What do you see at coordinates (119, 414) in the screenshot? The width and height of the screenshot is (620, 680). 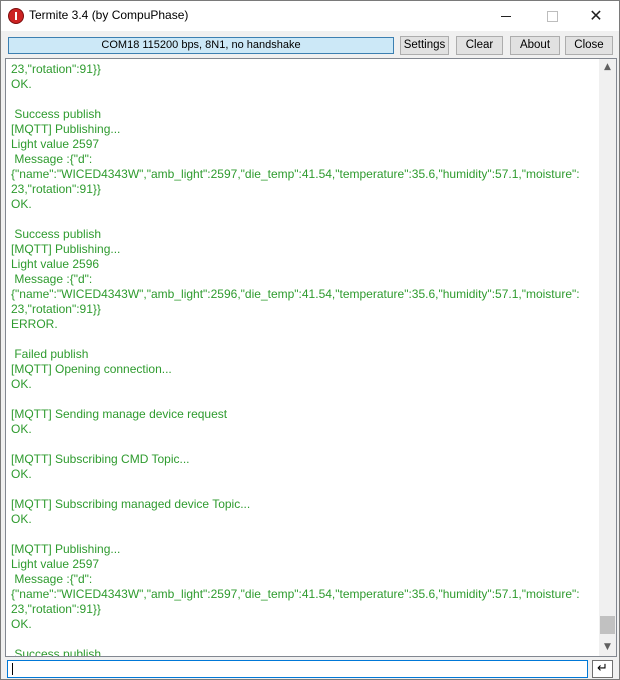 I see `terminal-line: [MQTT] Sending manage device request` at bounding box center [119, 414].